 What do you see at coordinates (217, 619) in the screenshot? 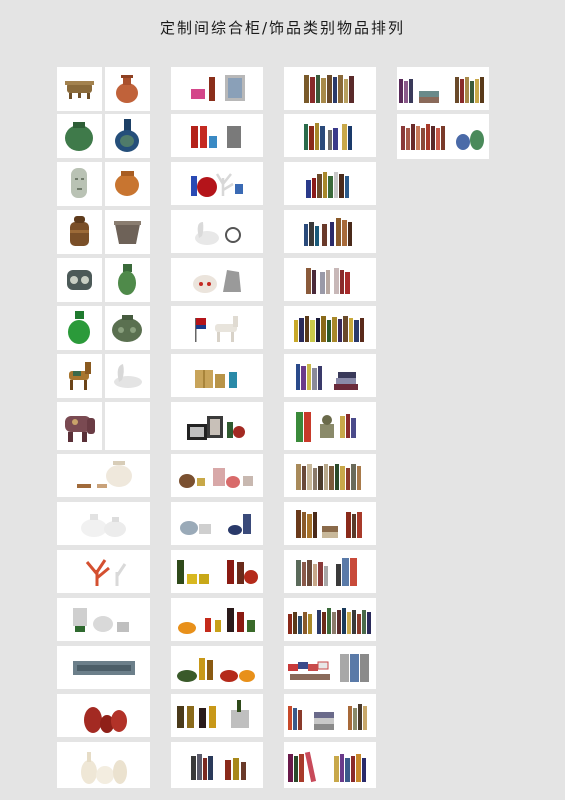
I see `tile-fruit-bowl-and-wine` at bounding box center [217, 619].